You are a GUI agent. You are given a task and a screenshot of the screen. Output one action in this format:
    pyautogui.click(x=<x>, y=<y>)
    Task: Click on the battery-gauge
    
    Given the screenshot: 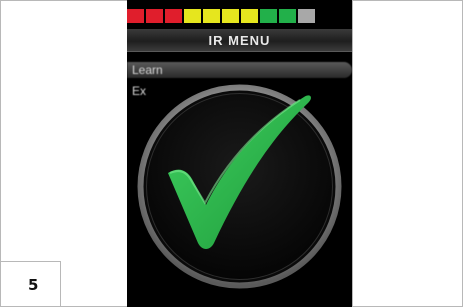 What is the action you would take?
    pyautogui.click(x=221, y=16)
    